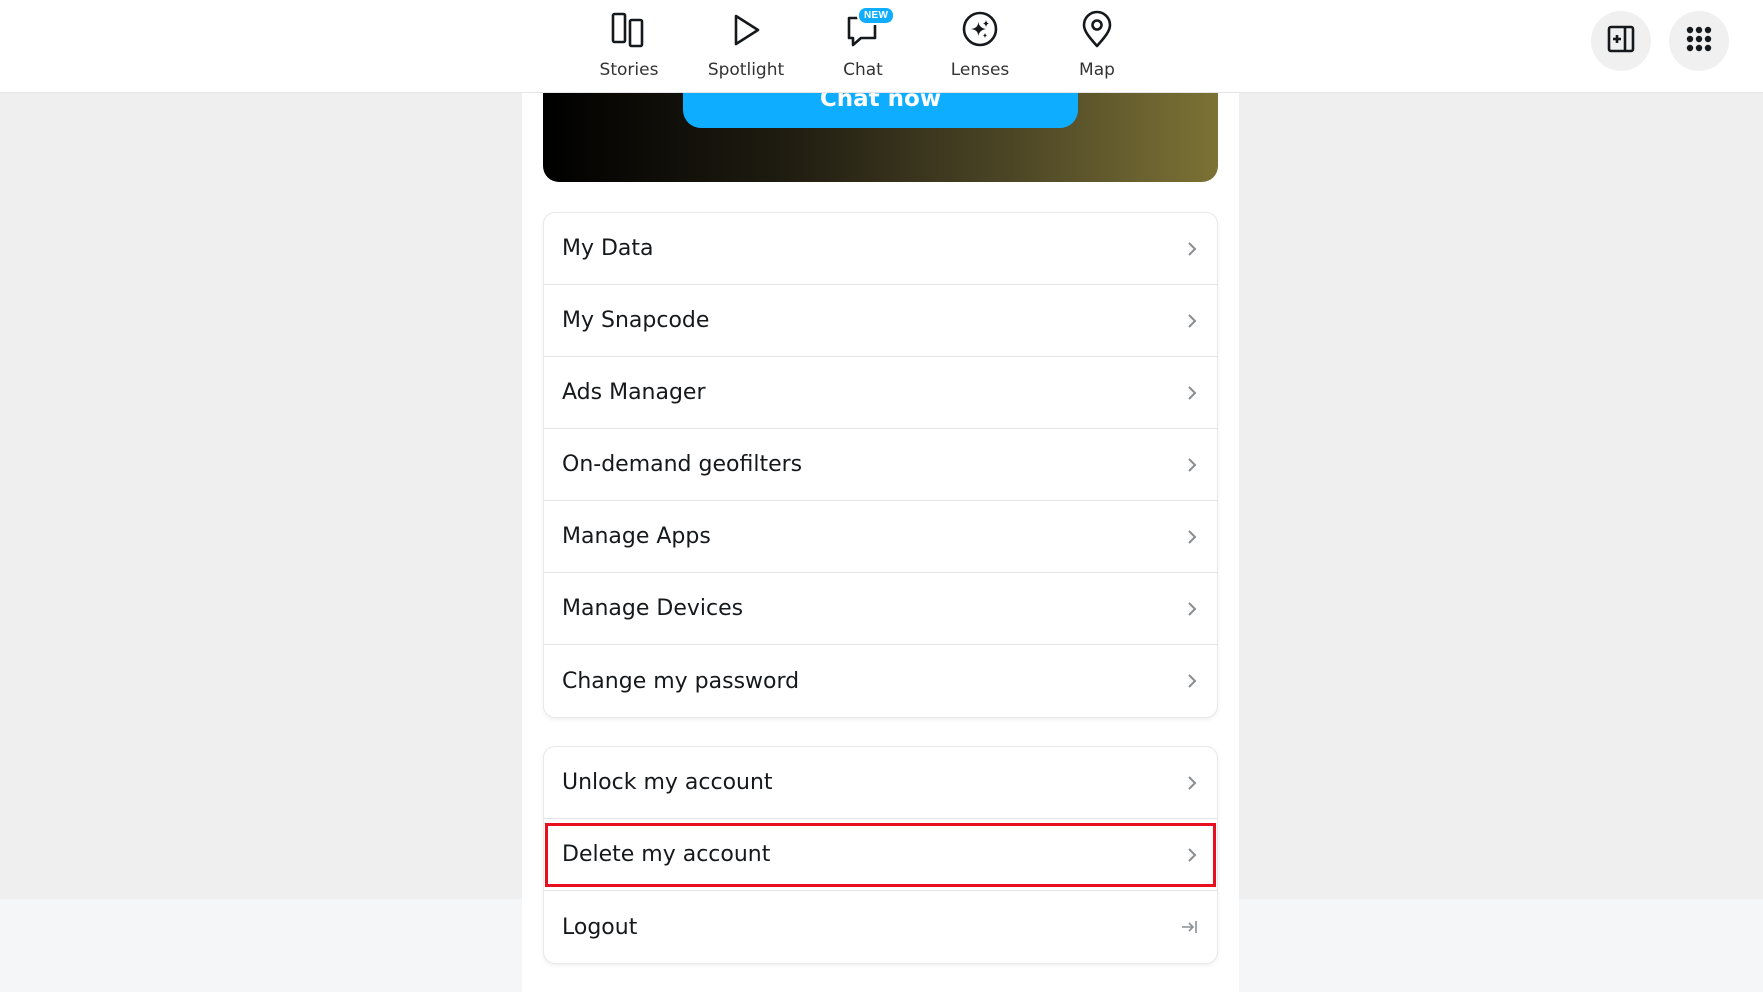 Image resolution: width=1763 pixels, height=992 pixels. What do you see at coordinates (880, 131) in the screenshot?
I see `chat-promo-banner: Chat now` at bounding box center [880, 131].